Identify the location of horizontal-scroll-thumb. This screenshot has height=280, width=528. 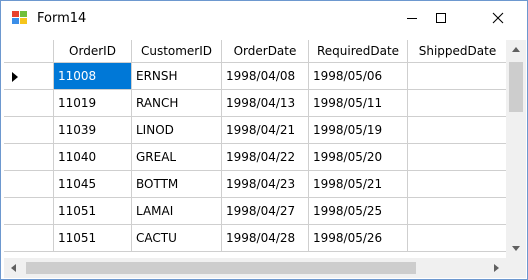
(221, 268).